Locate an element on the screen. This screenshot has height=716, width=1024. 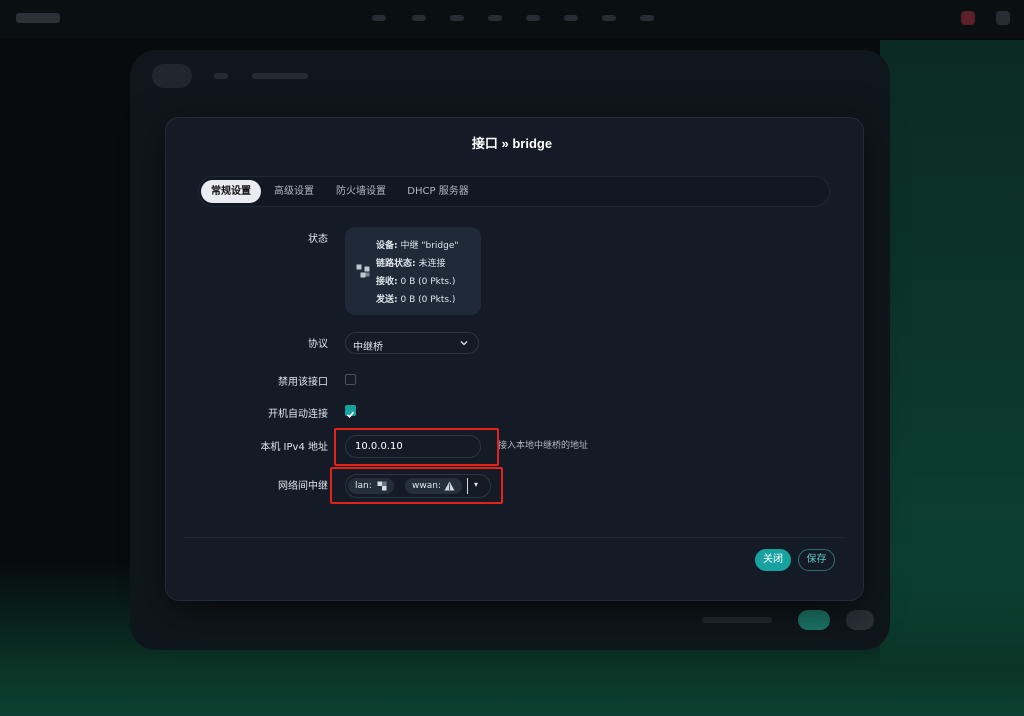
checkmark-icon is located at coordinates (350, 414).